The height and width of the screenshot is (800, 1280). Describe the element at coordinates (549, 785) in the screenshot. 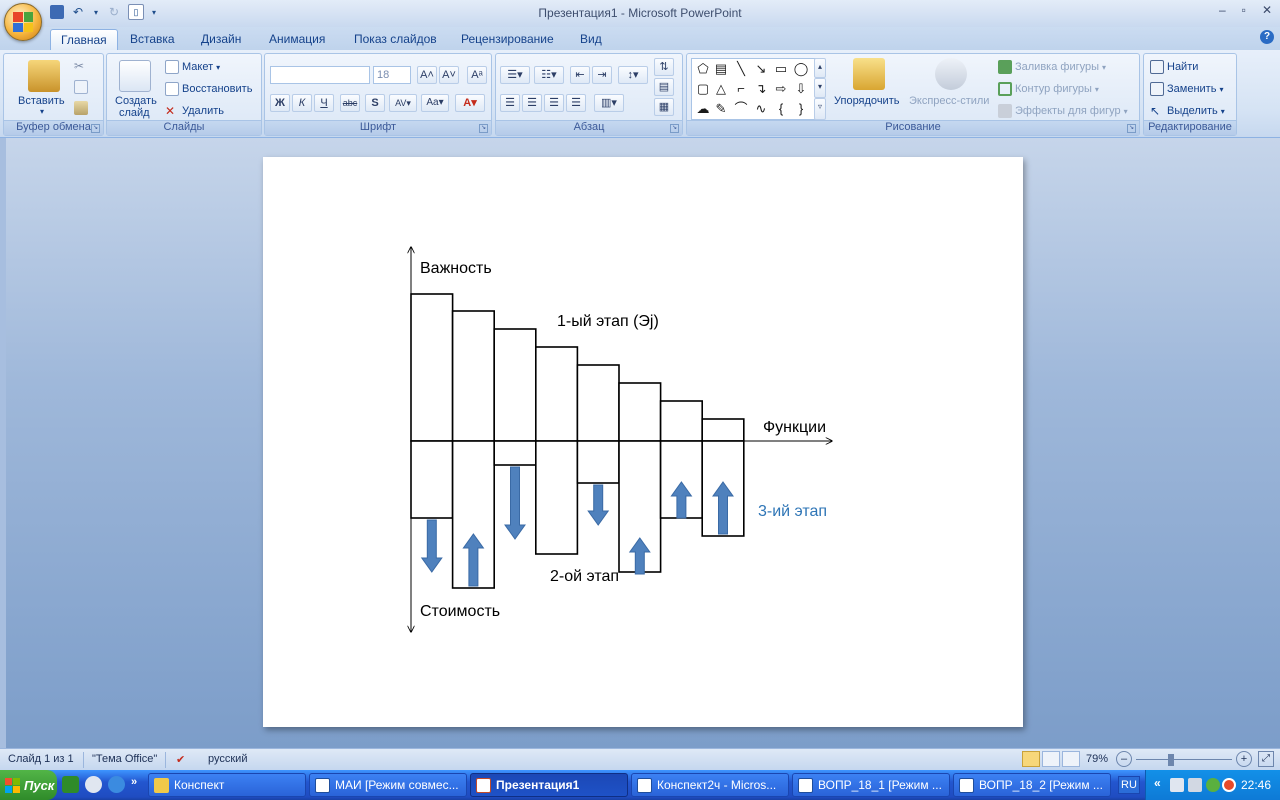

I see `taskbar-item-active: Презентация1` at that location.